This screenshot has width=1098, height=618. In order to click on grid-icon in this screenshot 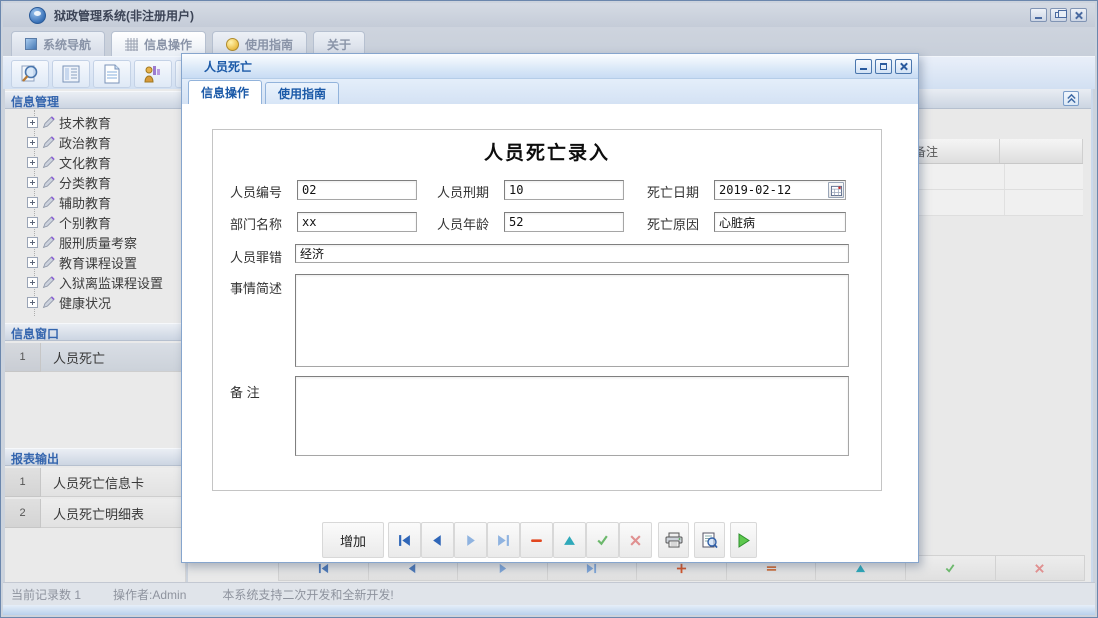, I will do `click(132, 44)`.